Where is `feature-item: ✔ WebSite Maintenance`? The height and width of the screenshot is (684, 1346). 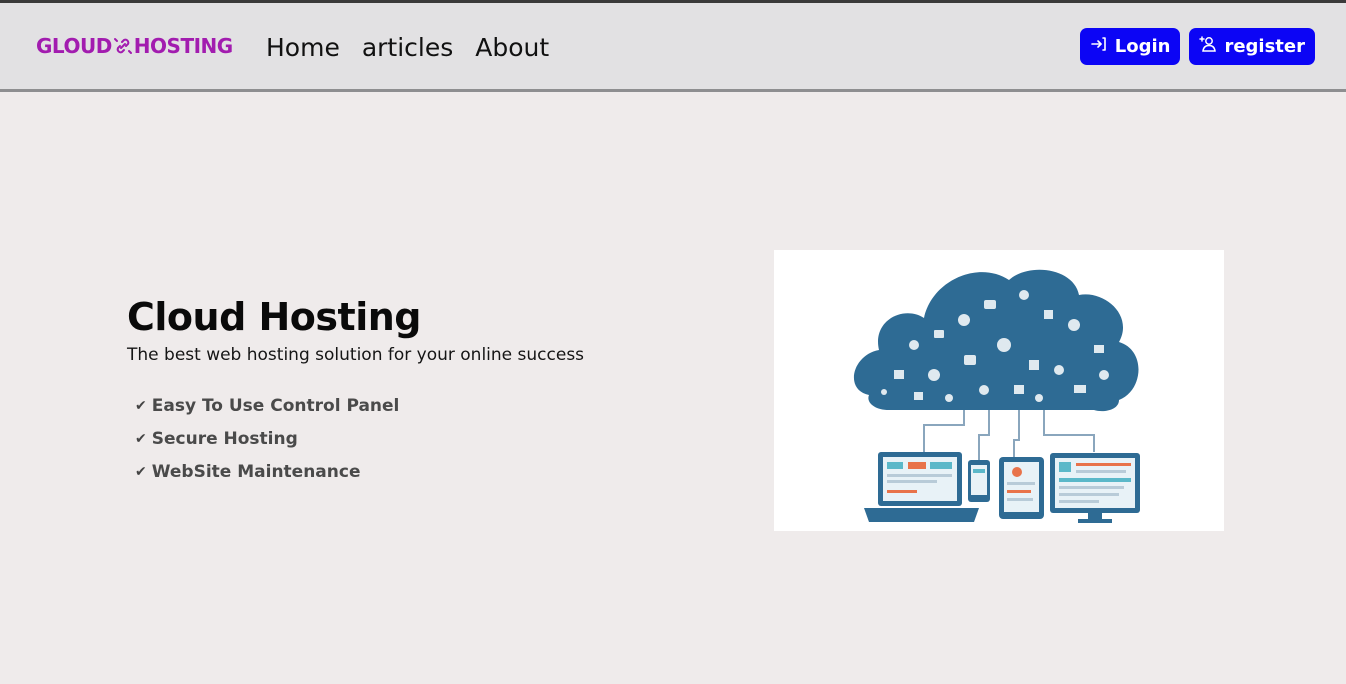 feature-item: ✔ WebSite Maintenance is located at coordinates (359, 471).